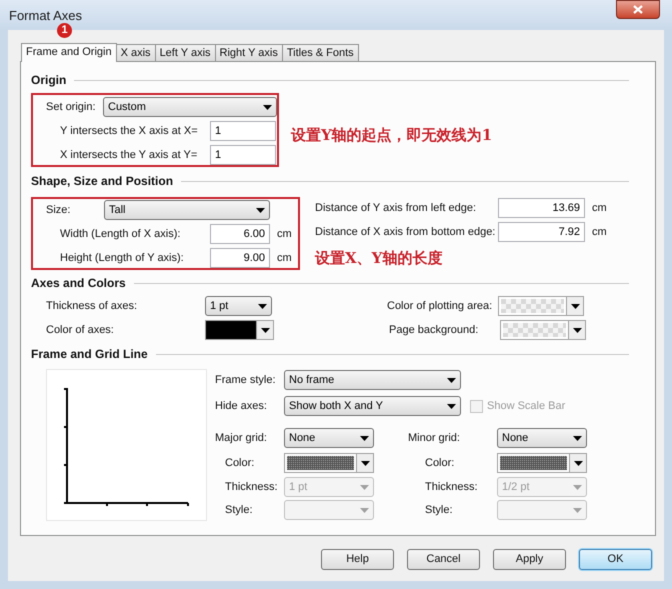 This screenshot has height=589, width=672. What do you see at coordinates (379, 258) in the screenshot?
I see `annotation-note: 设置X、Y轴的长度` at bounding box center [379, 258].